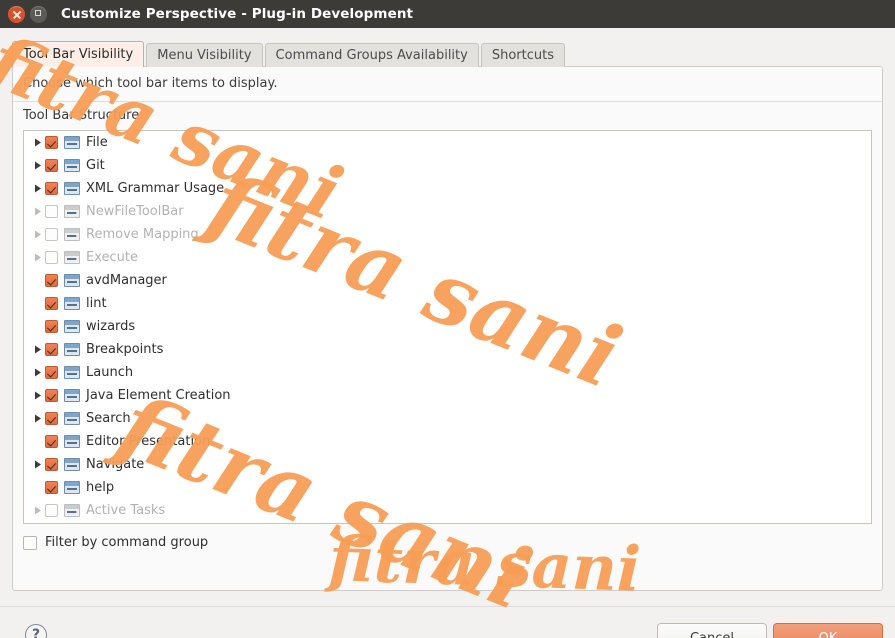  I want to click on close-icon, so click(16, 14).